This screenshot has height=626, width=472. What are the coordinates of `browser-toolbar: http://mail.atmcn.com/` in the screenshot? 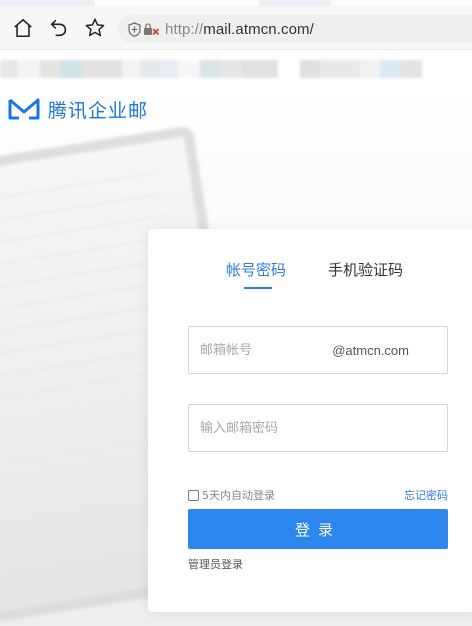 It's located at (236, 25).